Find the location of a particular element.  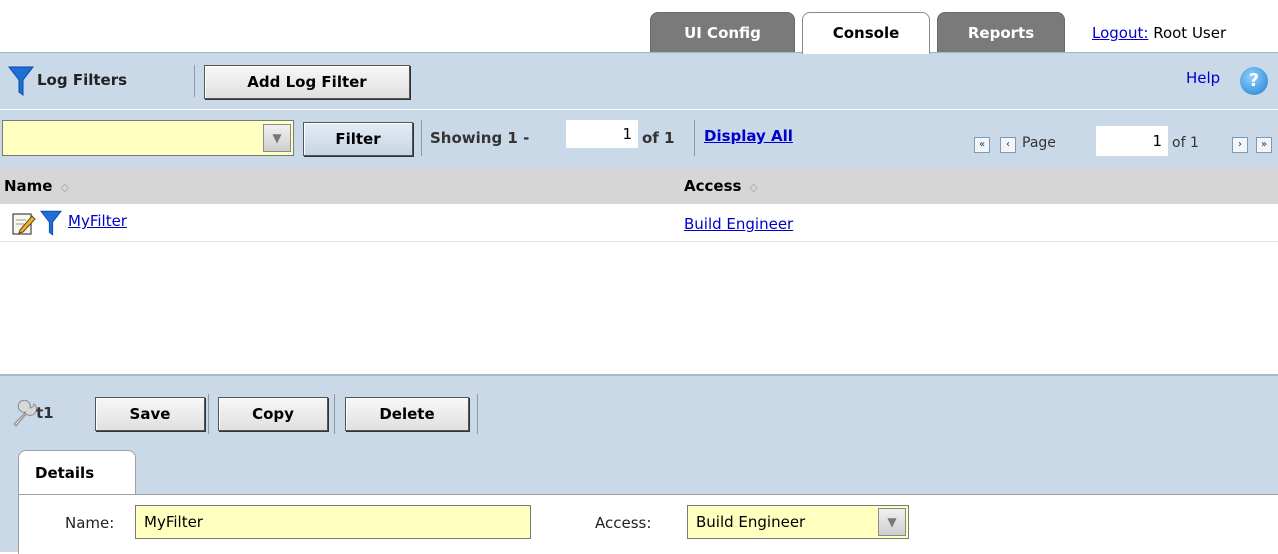

page-of-label: of 1 is located at coordinates (1185, 143).